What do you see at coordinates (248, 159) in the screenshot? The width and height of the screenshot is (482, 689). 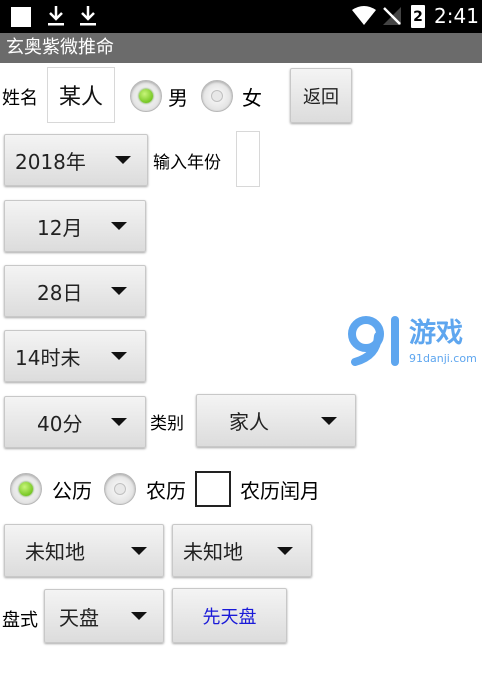 I see `year-input` at bounding box center [248, 159].